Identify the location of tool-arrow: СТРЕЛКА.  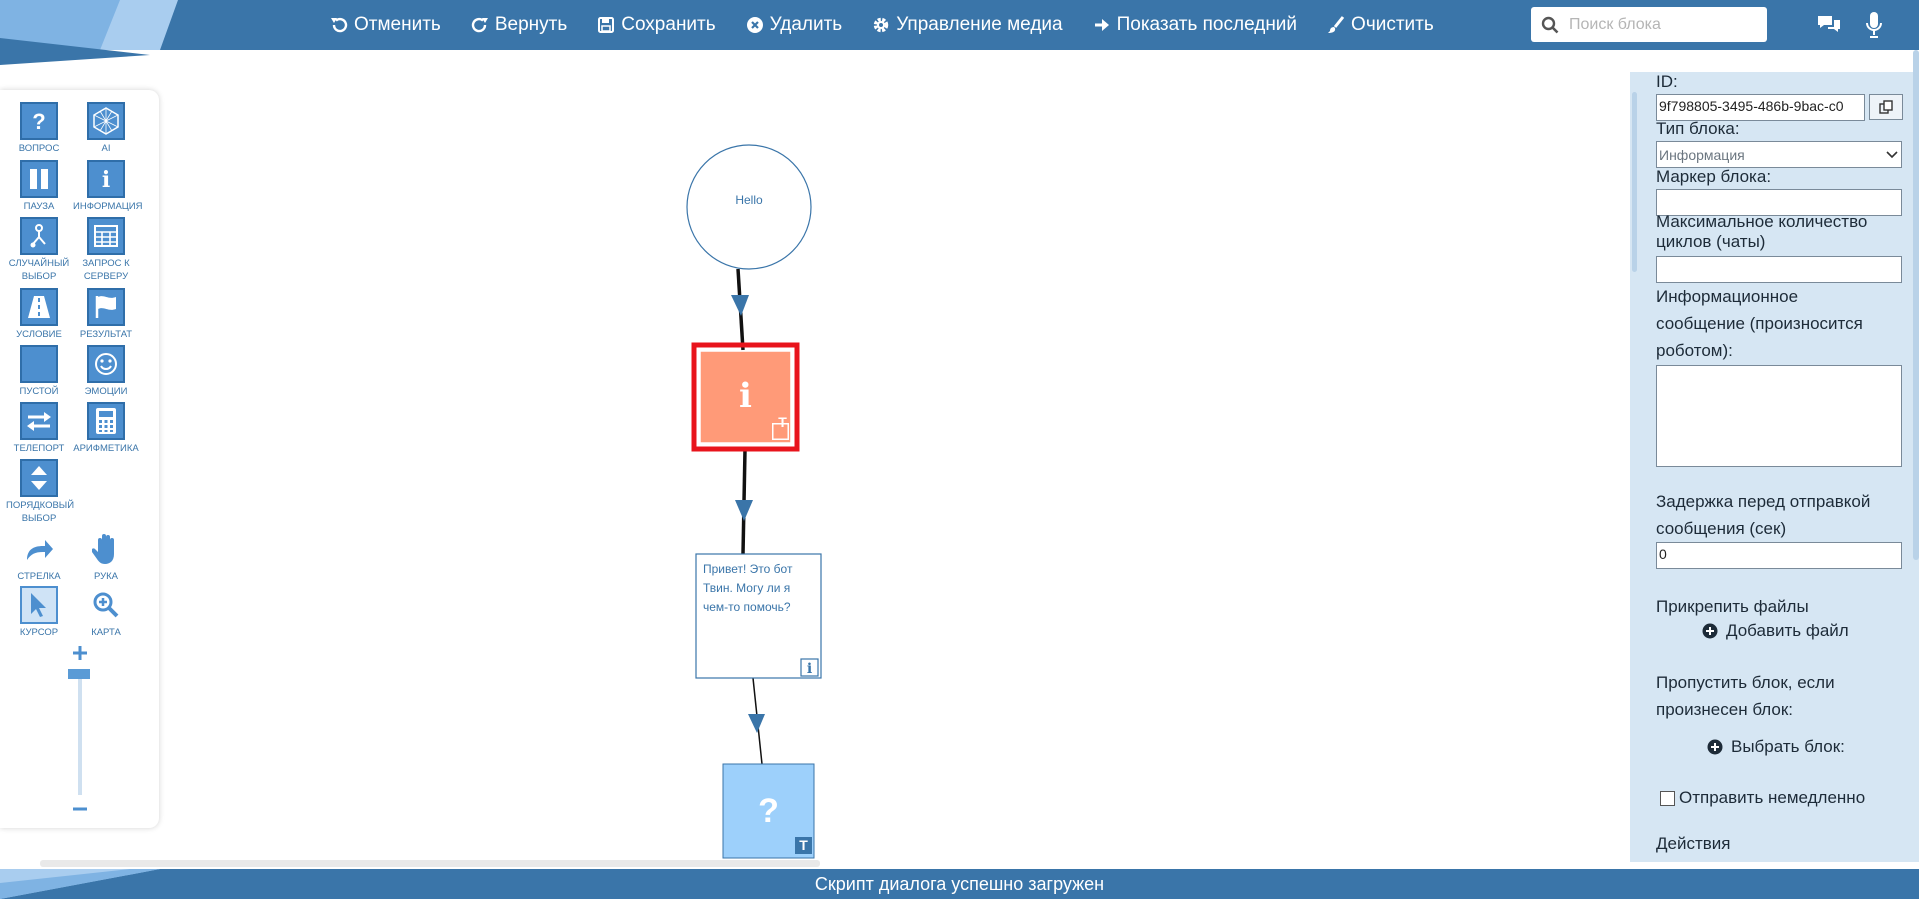
(39, 556).